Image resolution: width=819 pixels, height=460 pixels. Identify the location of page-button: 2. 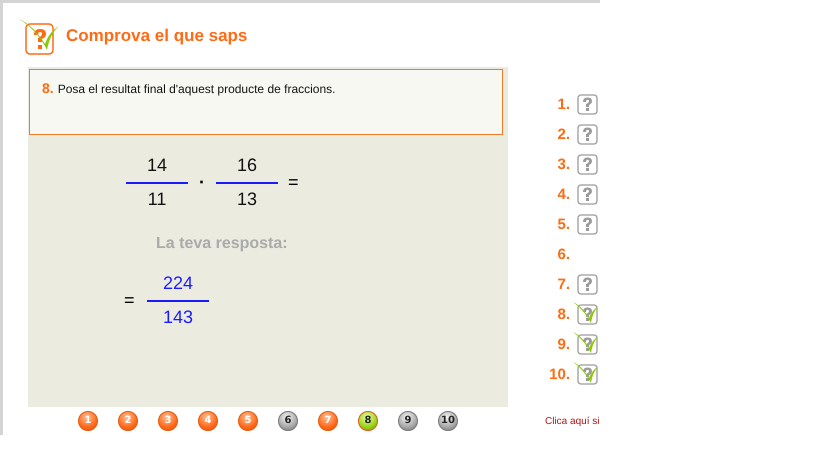
(128, 421).